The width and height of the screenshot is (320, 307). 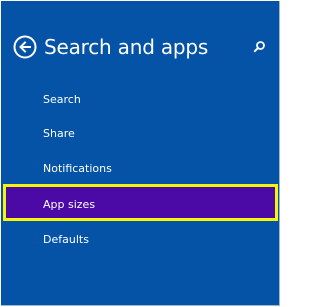 I want to click on menu-item-app-sizes-label: App sizes, so click(x=69, y=204).